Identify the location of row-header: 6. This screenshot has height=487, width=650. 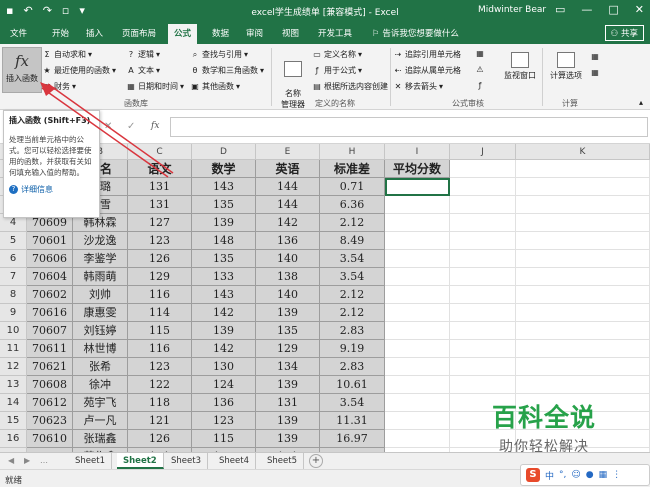
(13, 259).